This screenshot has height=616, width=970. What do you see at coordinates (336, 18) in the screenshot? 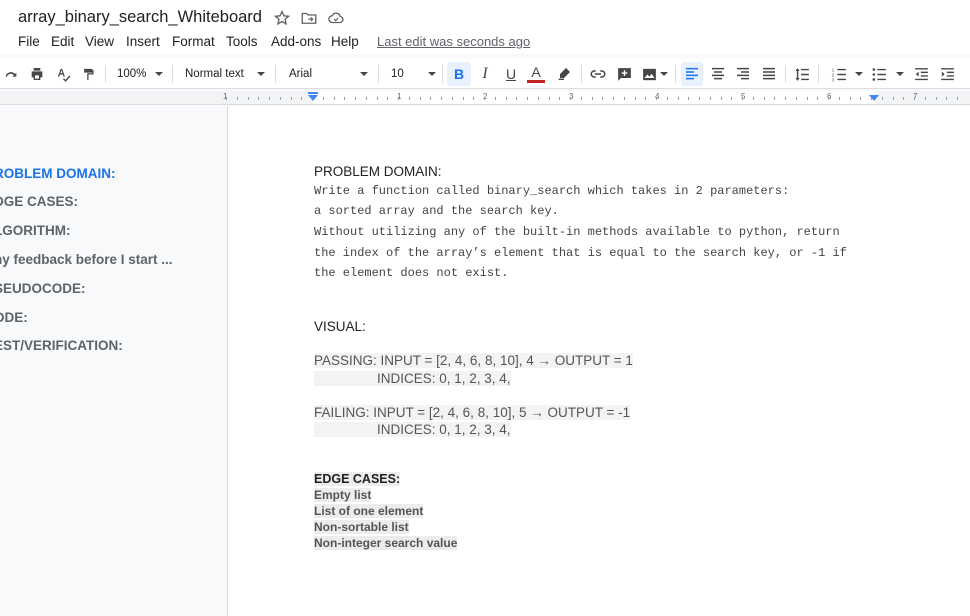
I see `cloud-saved-icon` at bounding box center [336, 18].